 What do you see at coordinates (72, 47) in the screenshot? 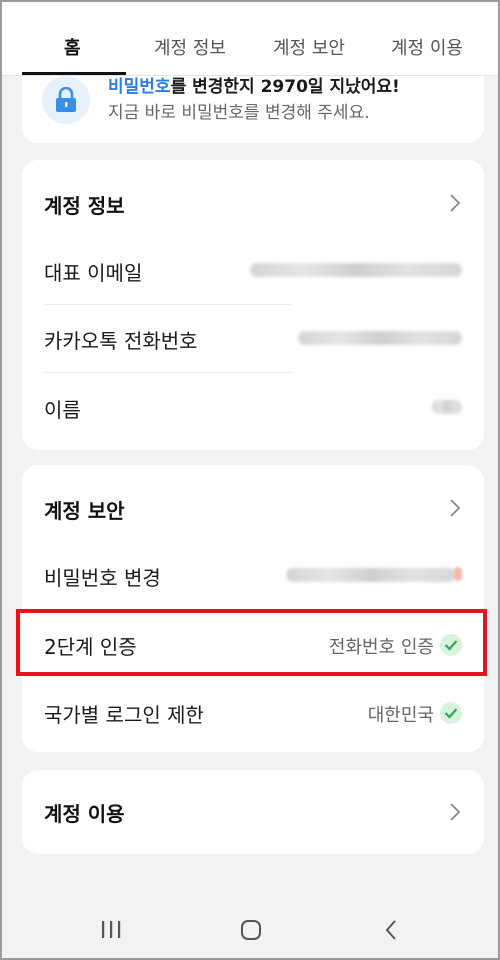
I see `tab-home: 홈` at bounding box center [72, 47].